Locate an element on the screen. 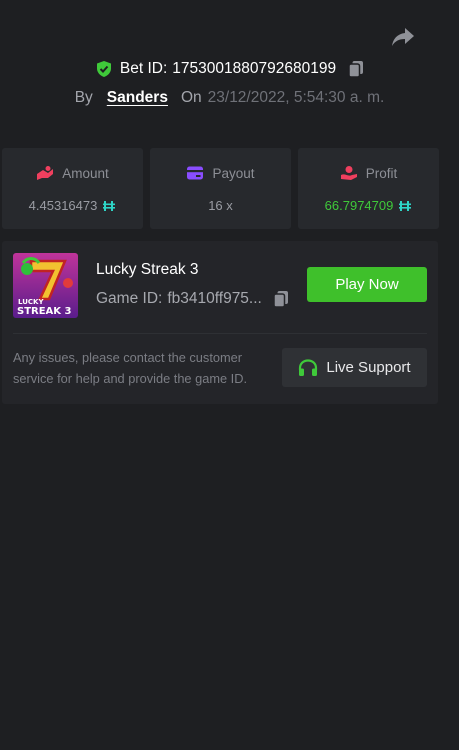 The width and height of the screenshot is (459, 750). share-icon is located at coordinates (403, 37).